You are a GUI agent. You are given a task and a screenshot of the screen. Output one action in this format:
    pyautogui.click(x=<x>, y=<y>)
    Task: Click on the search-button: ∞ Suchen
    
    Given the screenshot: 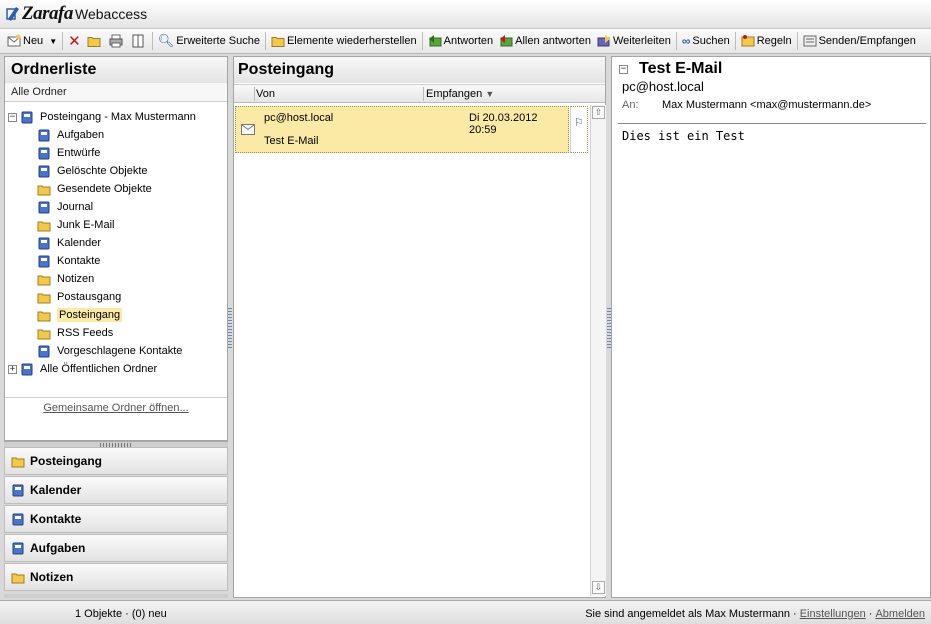 What is the action you would take?
    pyautogui.click(x=706, y=41)
    